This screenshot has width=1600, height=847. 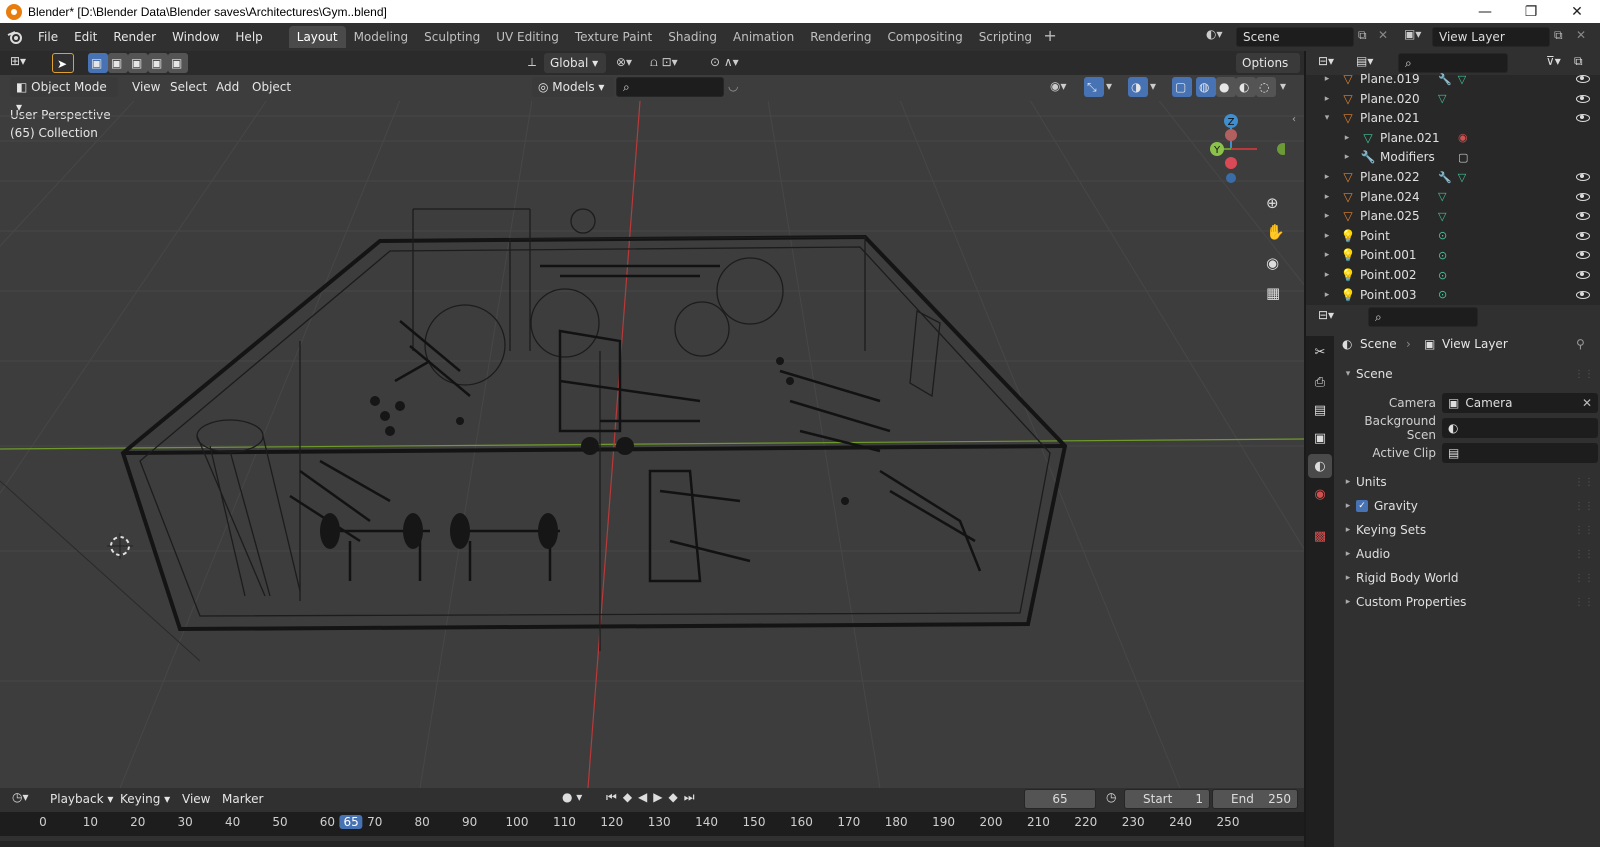 What do you see at coordinates (15, 37) in the screenshot?
I see `blender-menu-icon` at bounding box center [15, 37].